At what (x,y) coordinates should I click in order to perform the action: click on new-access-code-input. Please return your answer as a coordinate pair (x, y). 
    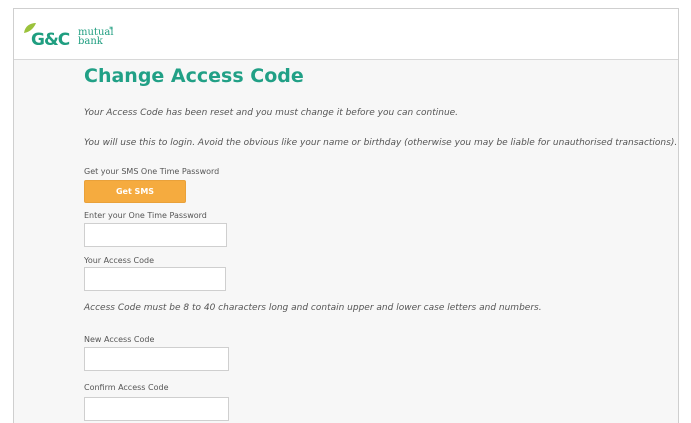
    Looking at the image, I should click on (156, 359).